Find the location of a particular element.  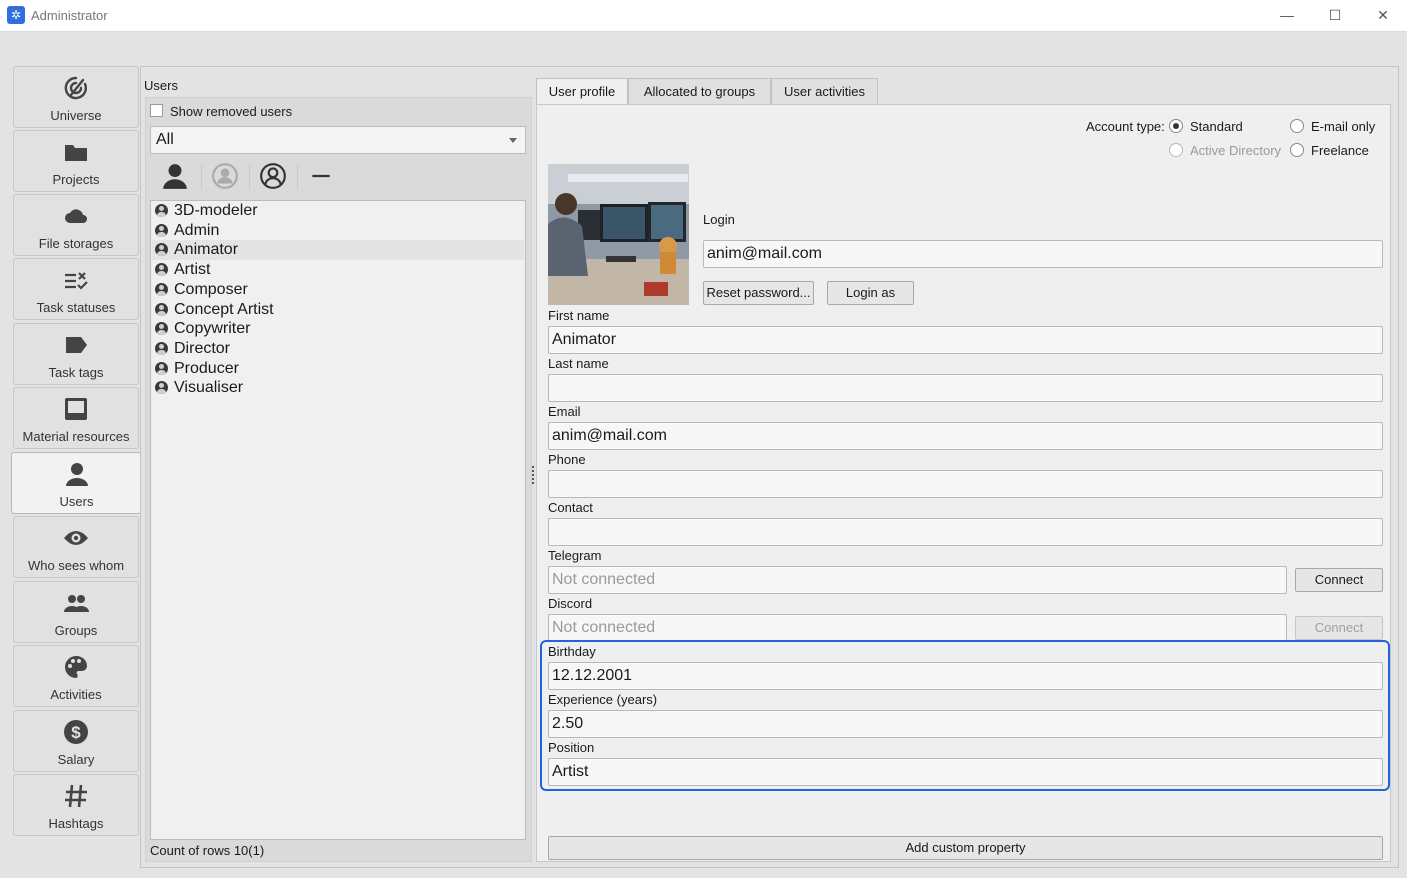

remove-user-button is located at coordinates (321, 176).